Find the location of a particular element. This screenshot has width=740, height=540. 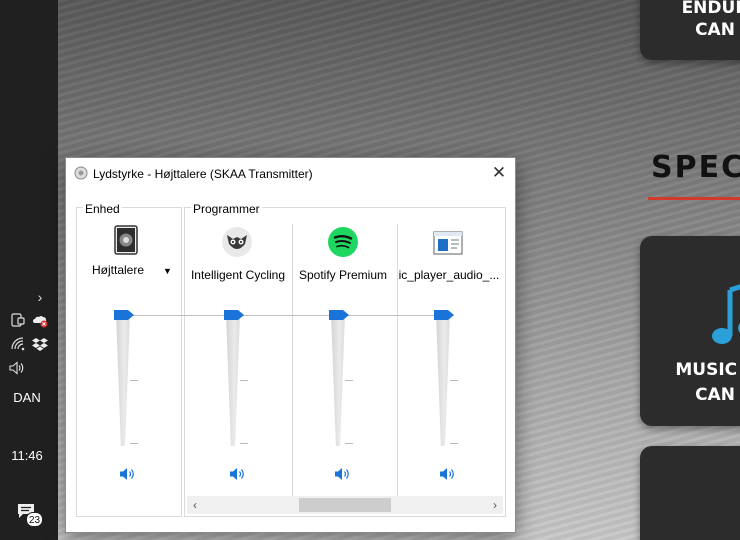

heading-underline is located at coordinates (694, 198).